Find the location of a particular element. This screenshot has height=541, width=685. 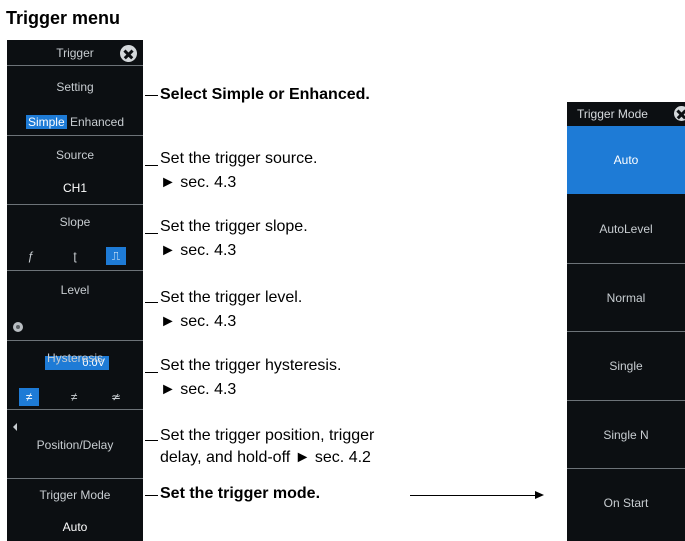

mode-menu-header: Trigger Mode is located at coordinates (612, 114).